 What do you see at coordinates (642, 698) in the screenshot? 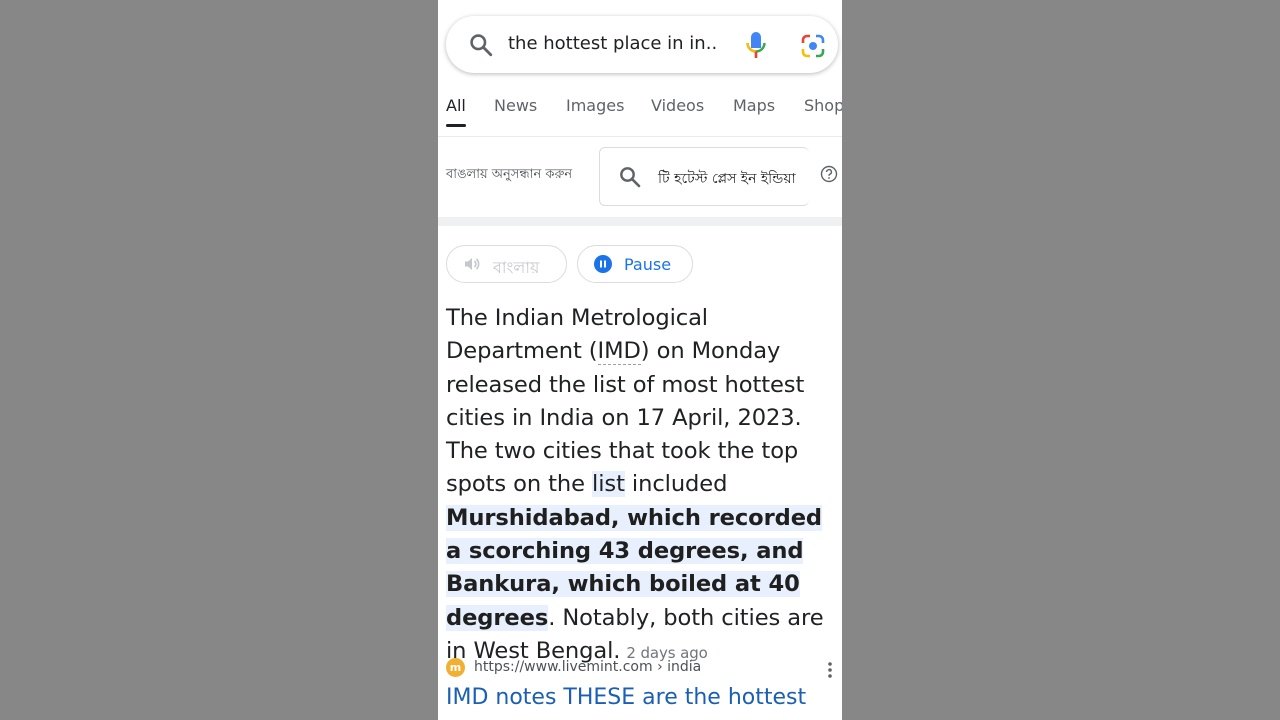
I see `result-title-link: IMD notes THESE are the hottest` at bounding box center [642, 698].